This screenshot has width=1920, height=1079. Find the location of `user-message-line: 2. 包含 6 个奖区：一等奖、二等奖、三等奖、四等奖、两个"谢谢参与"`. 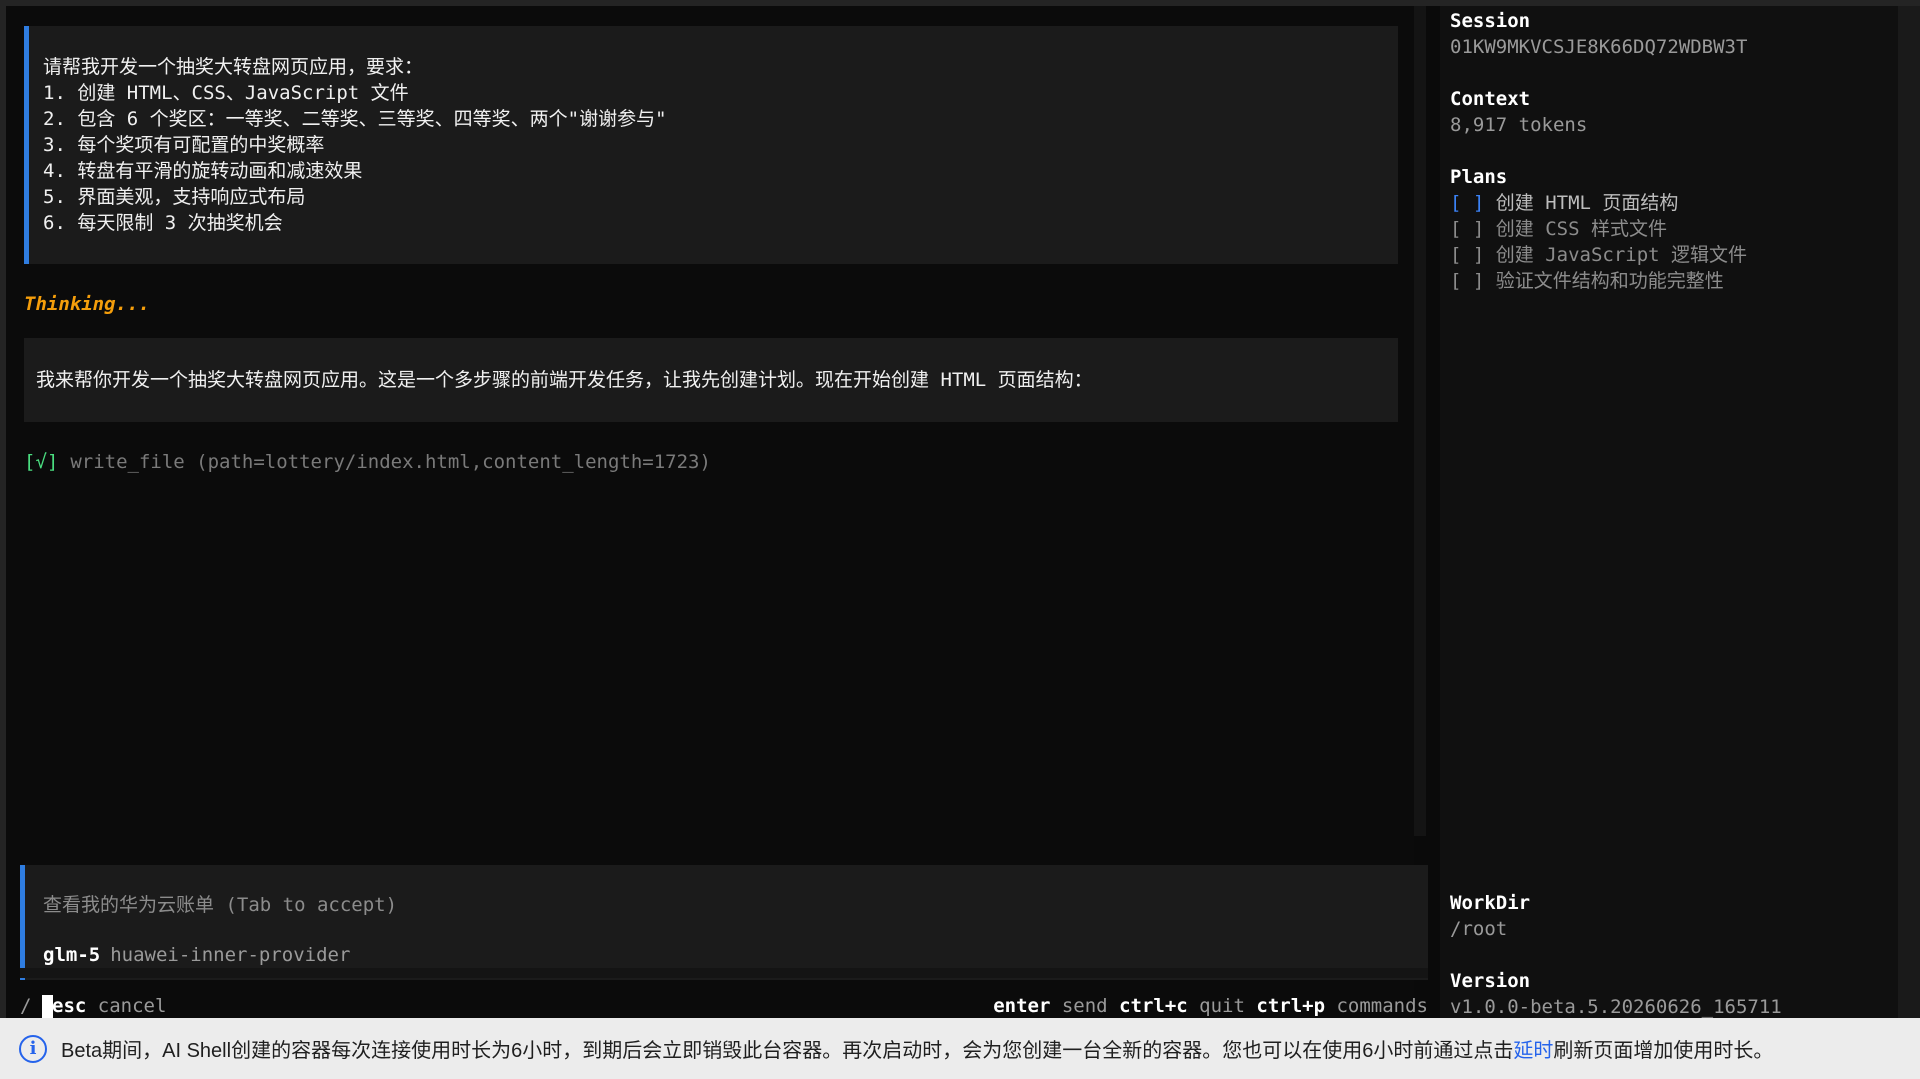

user-message-line: 2. 包含 6 个奖区：一等奖、二等奖、三等奖、四等奖、两个"谢谢参与" is located at coordinates (355, 119).